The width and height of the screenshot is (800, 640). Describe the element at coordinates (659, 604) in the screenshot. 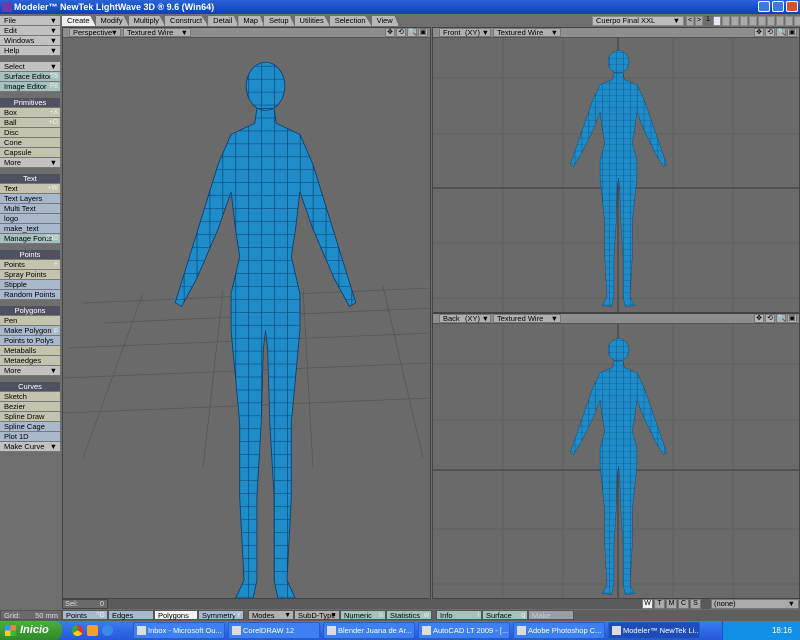

I see `map-type-t-button: T` at that location.